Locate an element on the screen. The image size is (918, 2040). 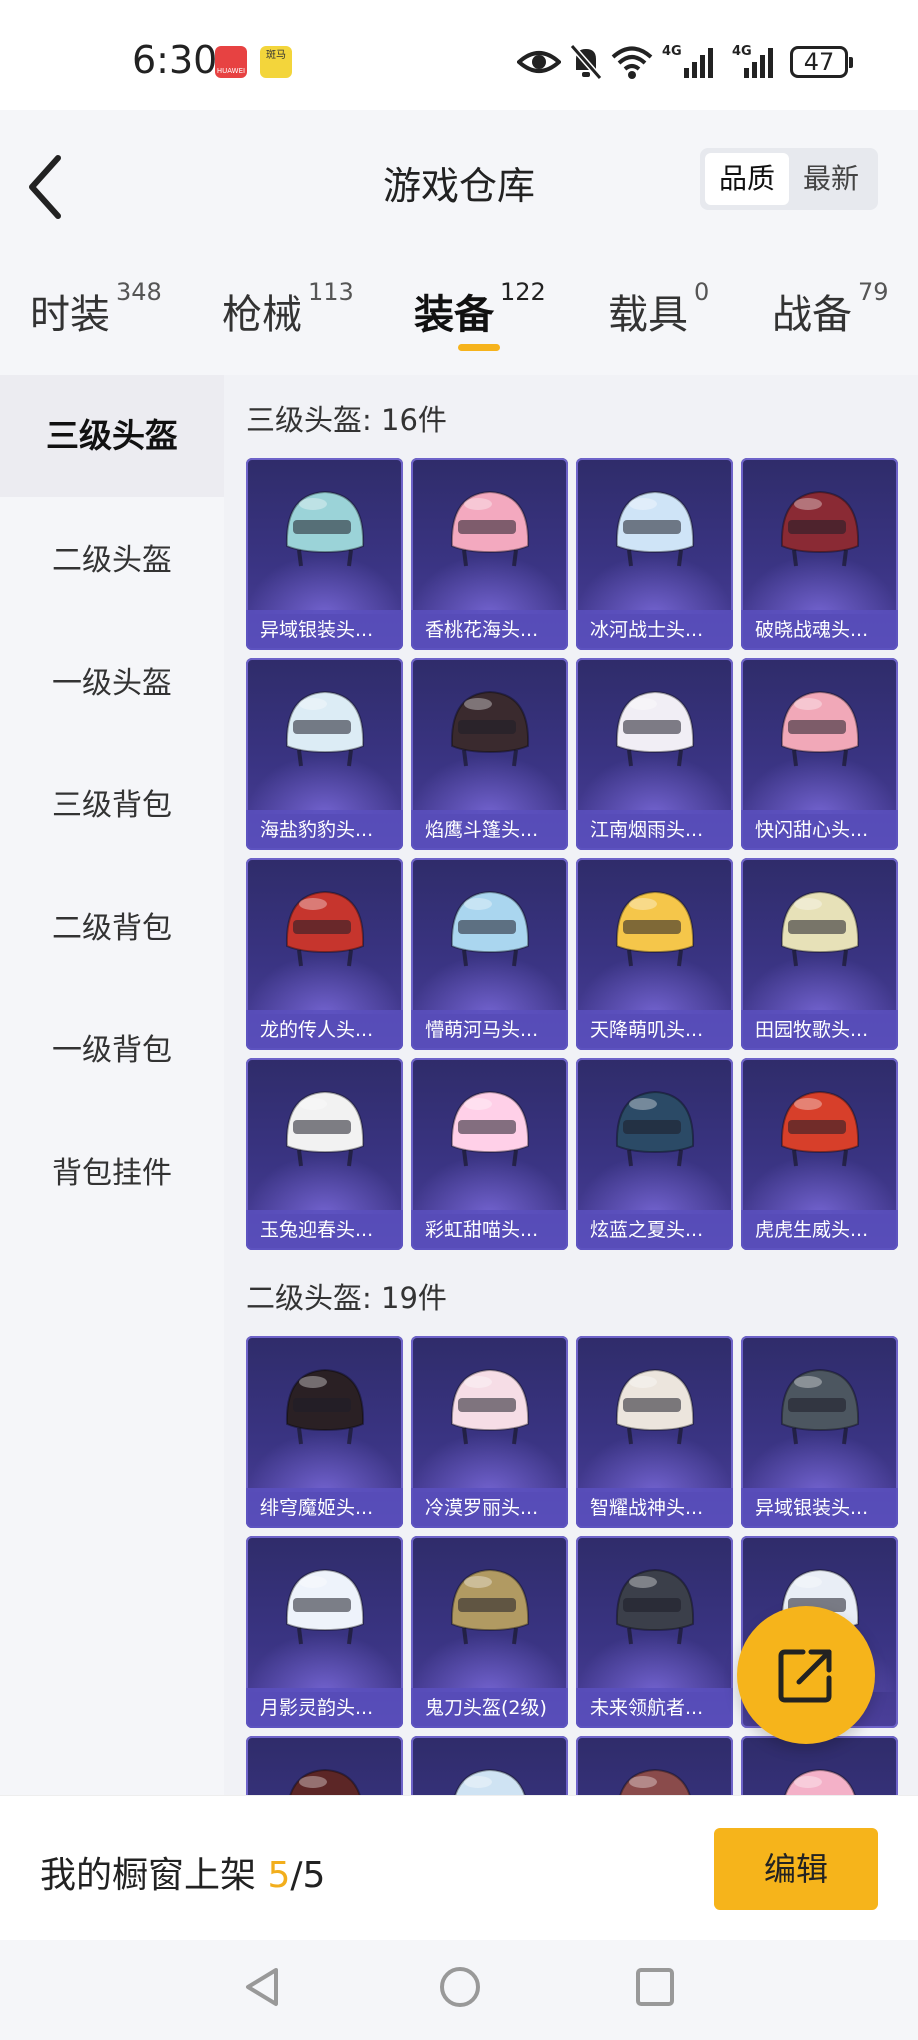
sidebar-item-level2-backpack: 二级背包 is located at coordinates (112, 925).